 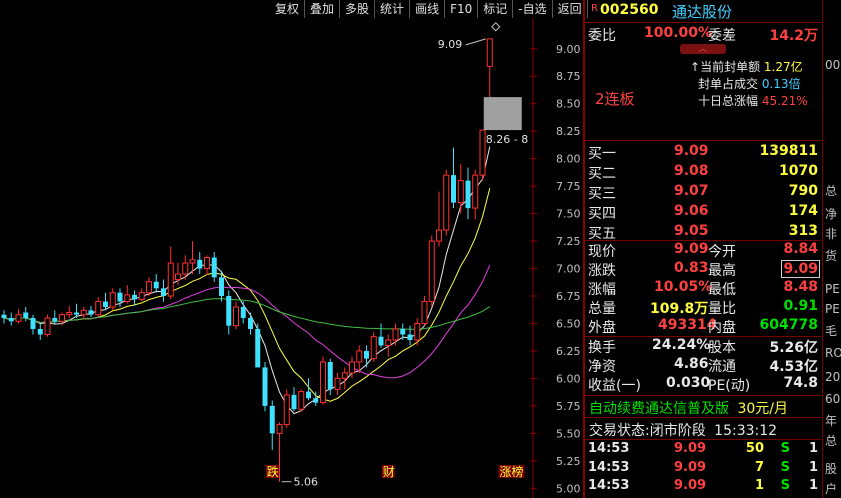 I want to click on toolbar-watchlist-button: -自选, so click(x=533, y=9).